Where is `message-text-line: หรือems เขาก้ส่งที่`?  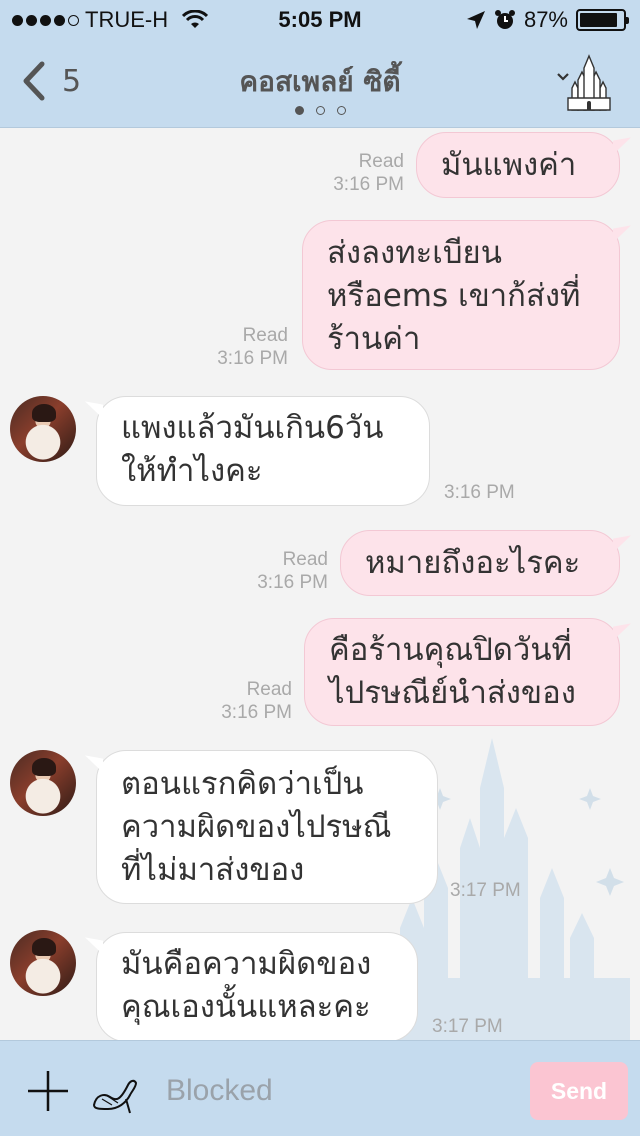 message-text-line: หรือems เขาก้ส่งที่ is located at coordinates (454, 296).